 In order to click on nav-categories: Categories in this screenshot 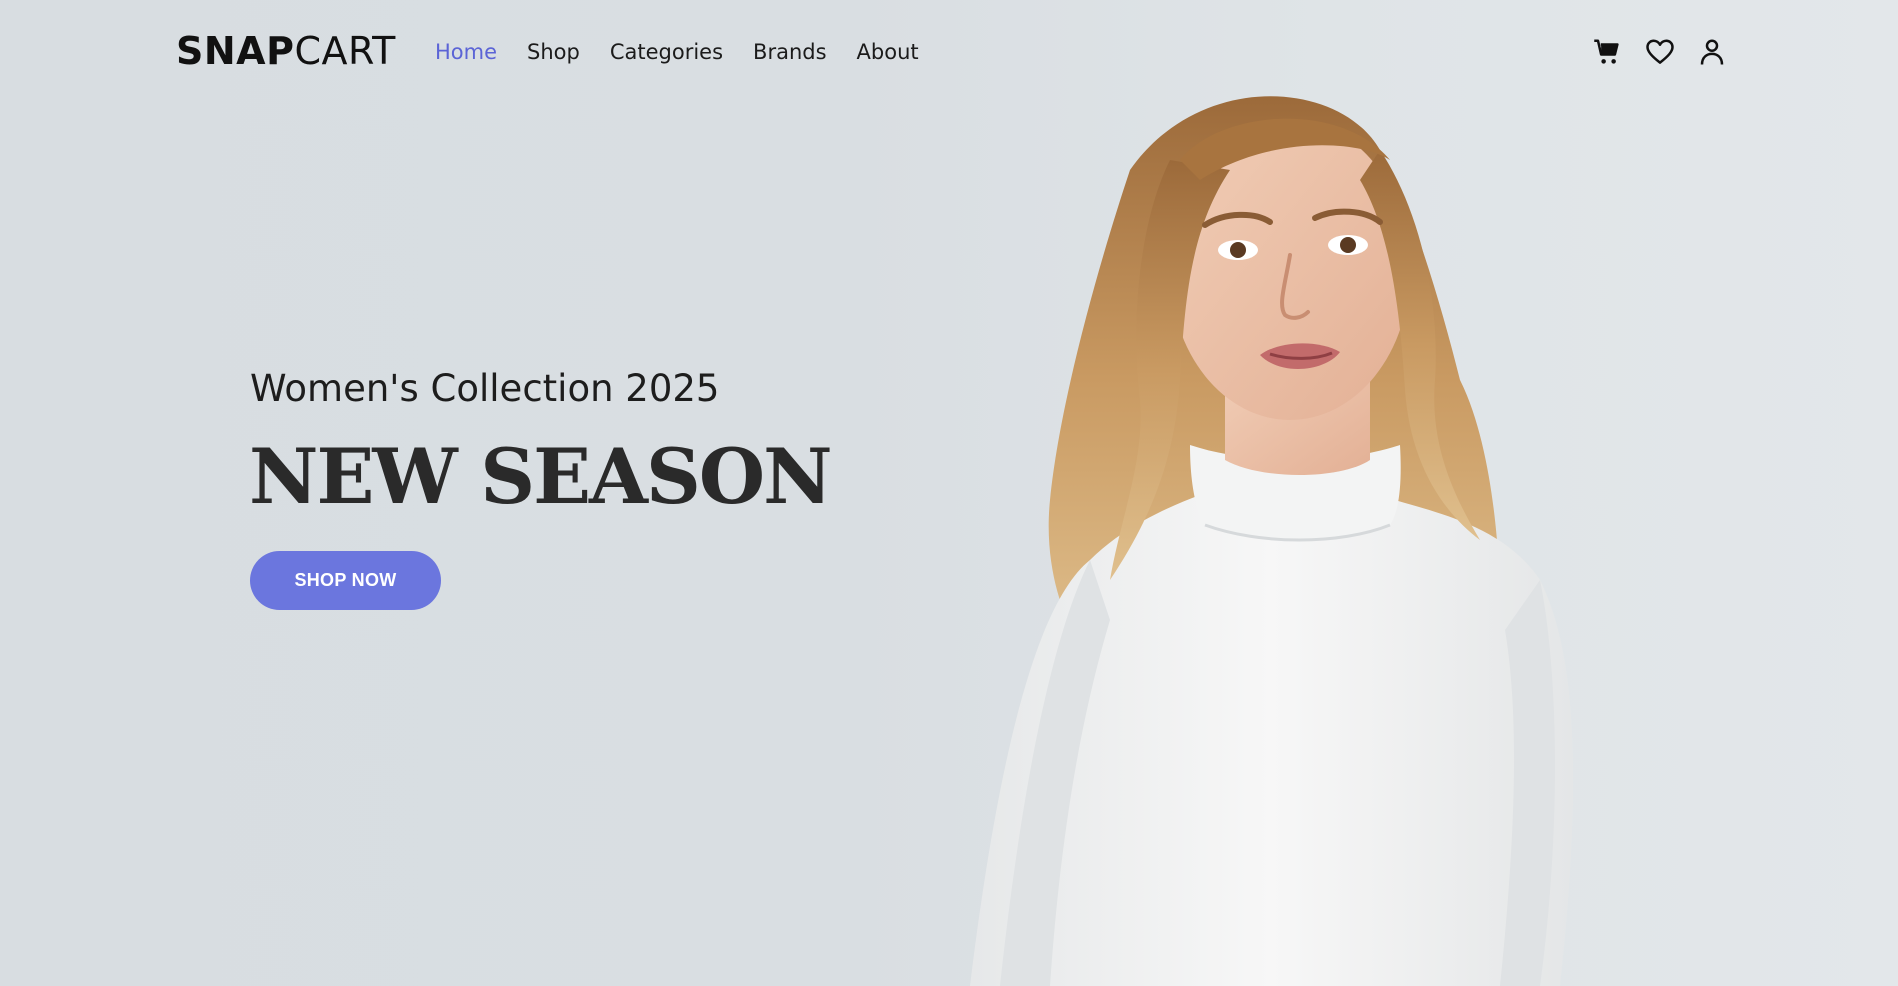, I will do `click(666, 52)`.